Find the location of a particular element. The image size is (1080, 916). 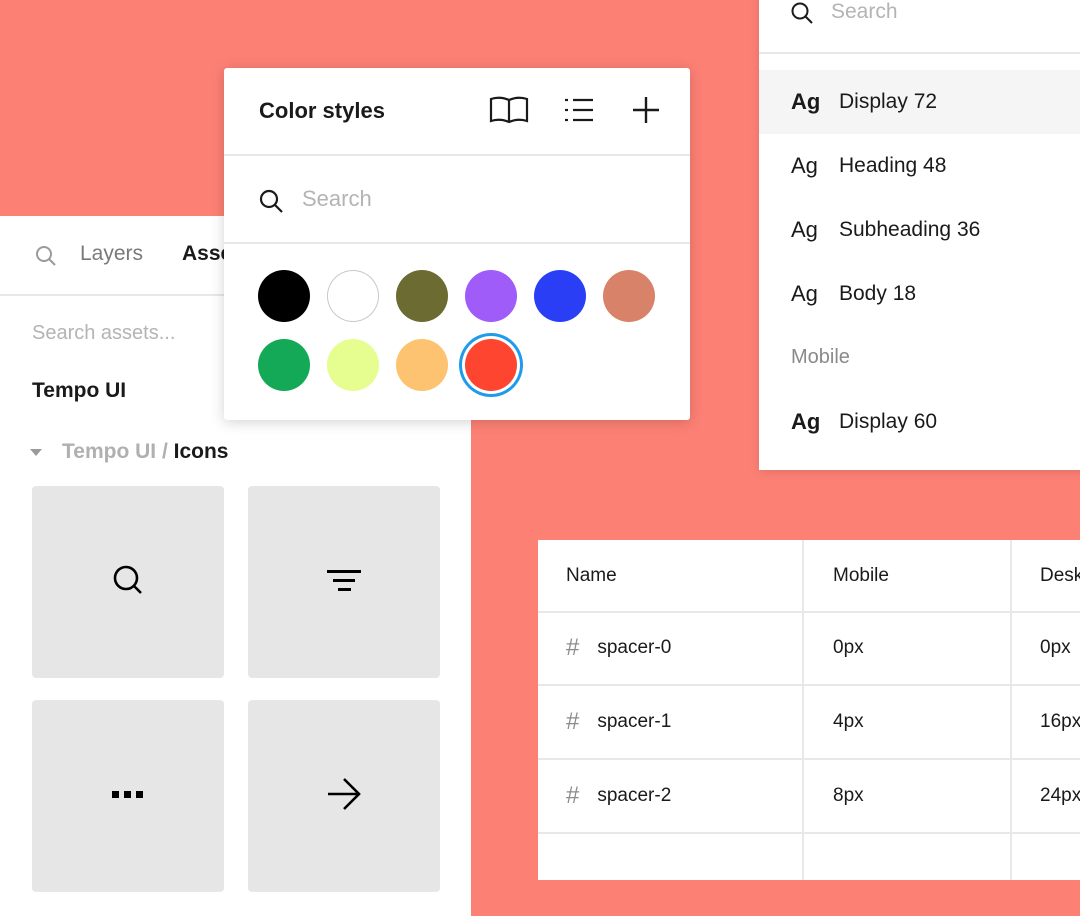

color-styles-header: Color styles is located at coordinates (457, 112).